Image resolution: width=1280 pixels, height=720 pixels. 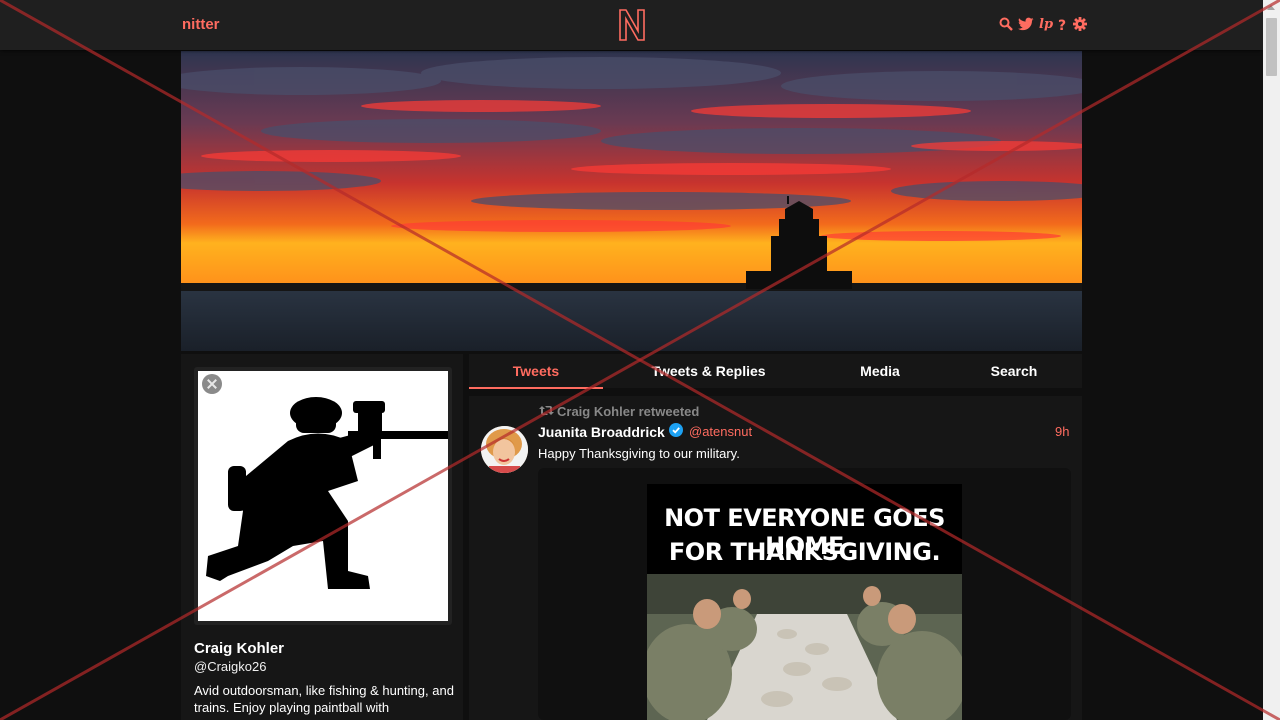 I want to click on timeline-tabs: Tweets Tweets & Replies Media Search, so click(x=775, y=371).